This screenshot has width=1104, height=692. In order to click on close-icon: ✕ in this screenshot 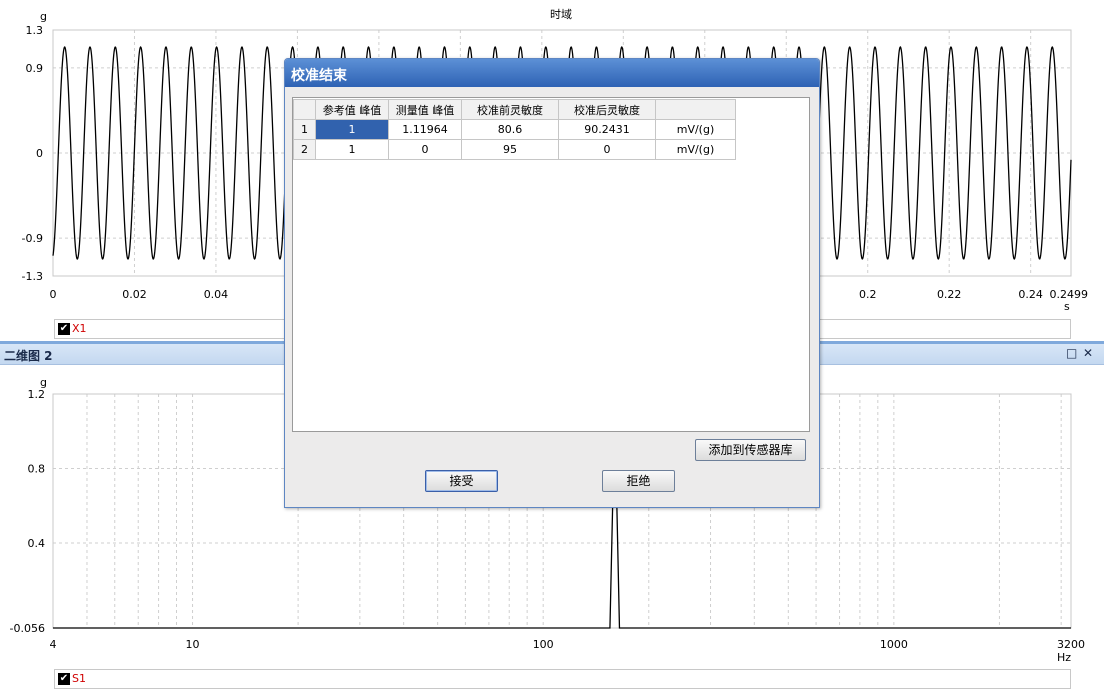, I will do `click(1088, 353)`.